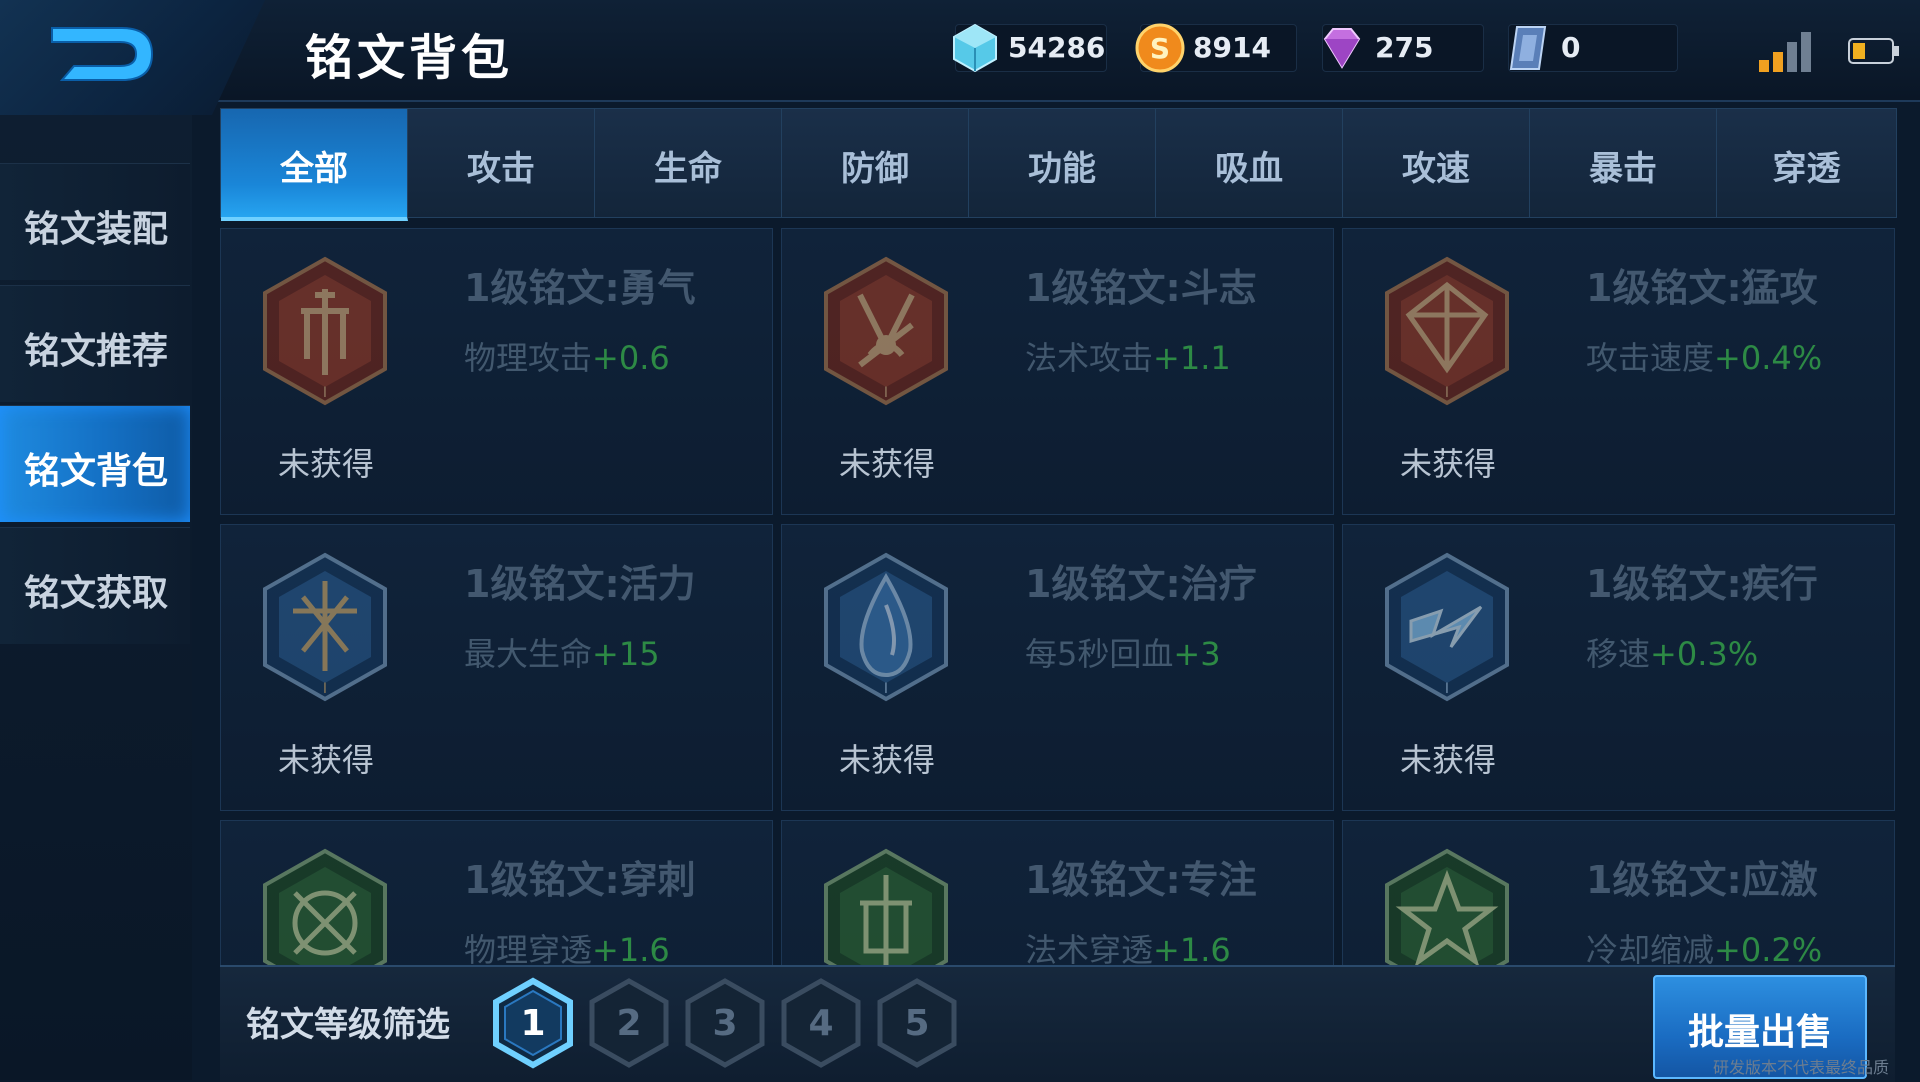 The height and width of the screenshot is (1082, 1920). What do you see at coordinates (1623, 169) in the screenshot?
I see `tab-label: 暴击` at bounding box center [1623, 169].